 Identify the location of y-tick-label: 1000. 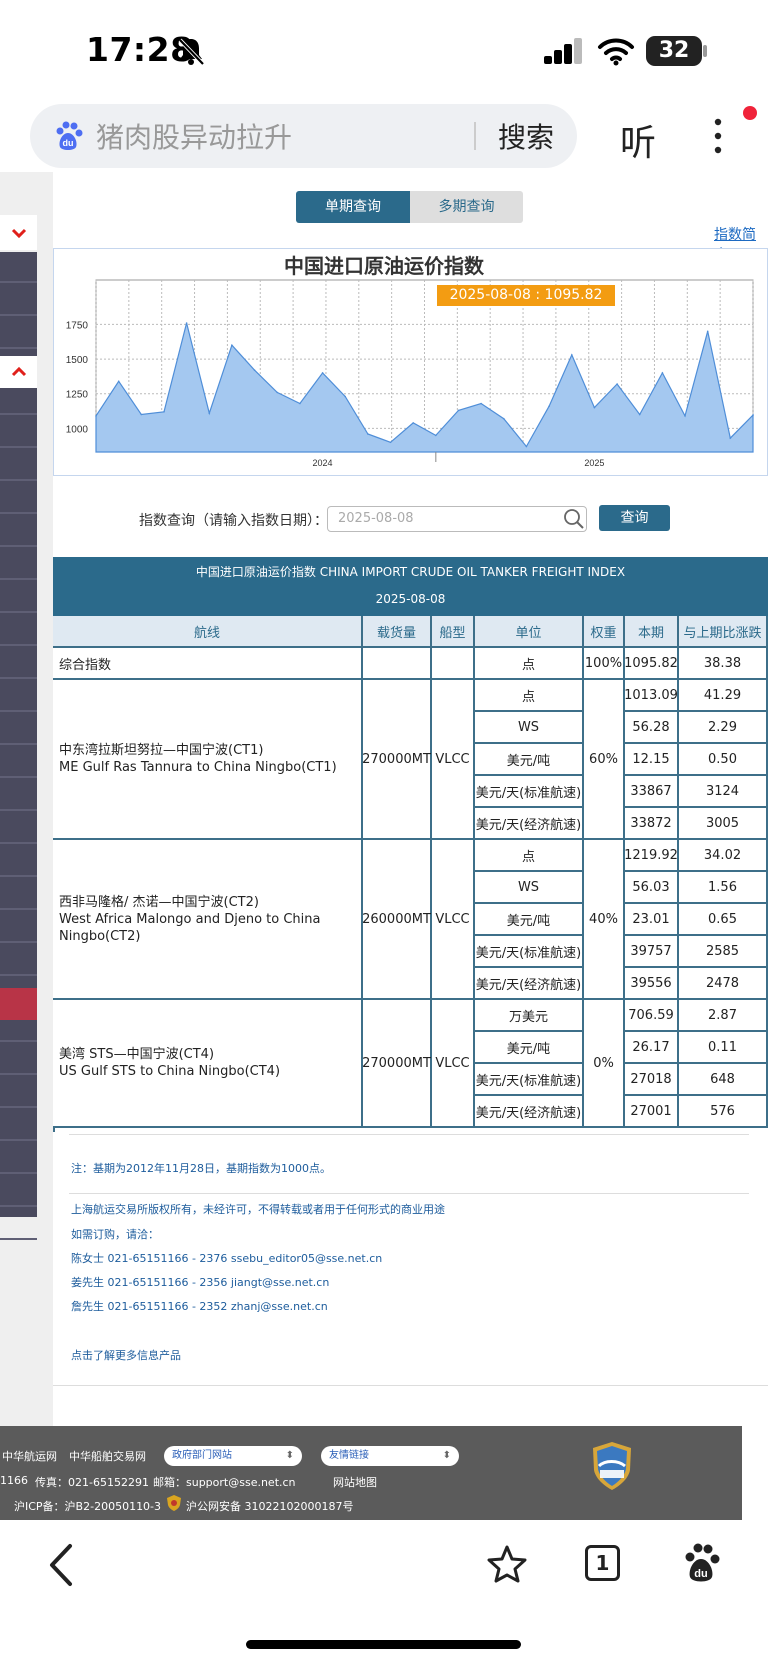
(77, 429).